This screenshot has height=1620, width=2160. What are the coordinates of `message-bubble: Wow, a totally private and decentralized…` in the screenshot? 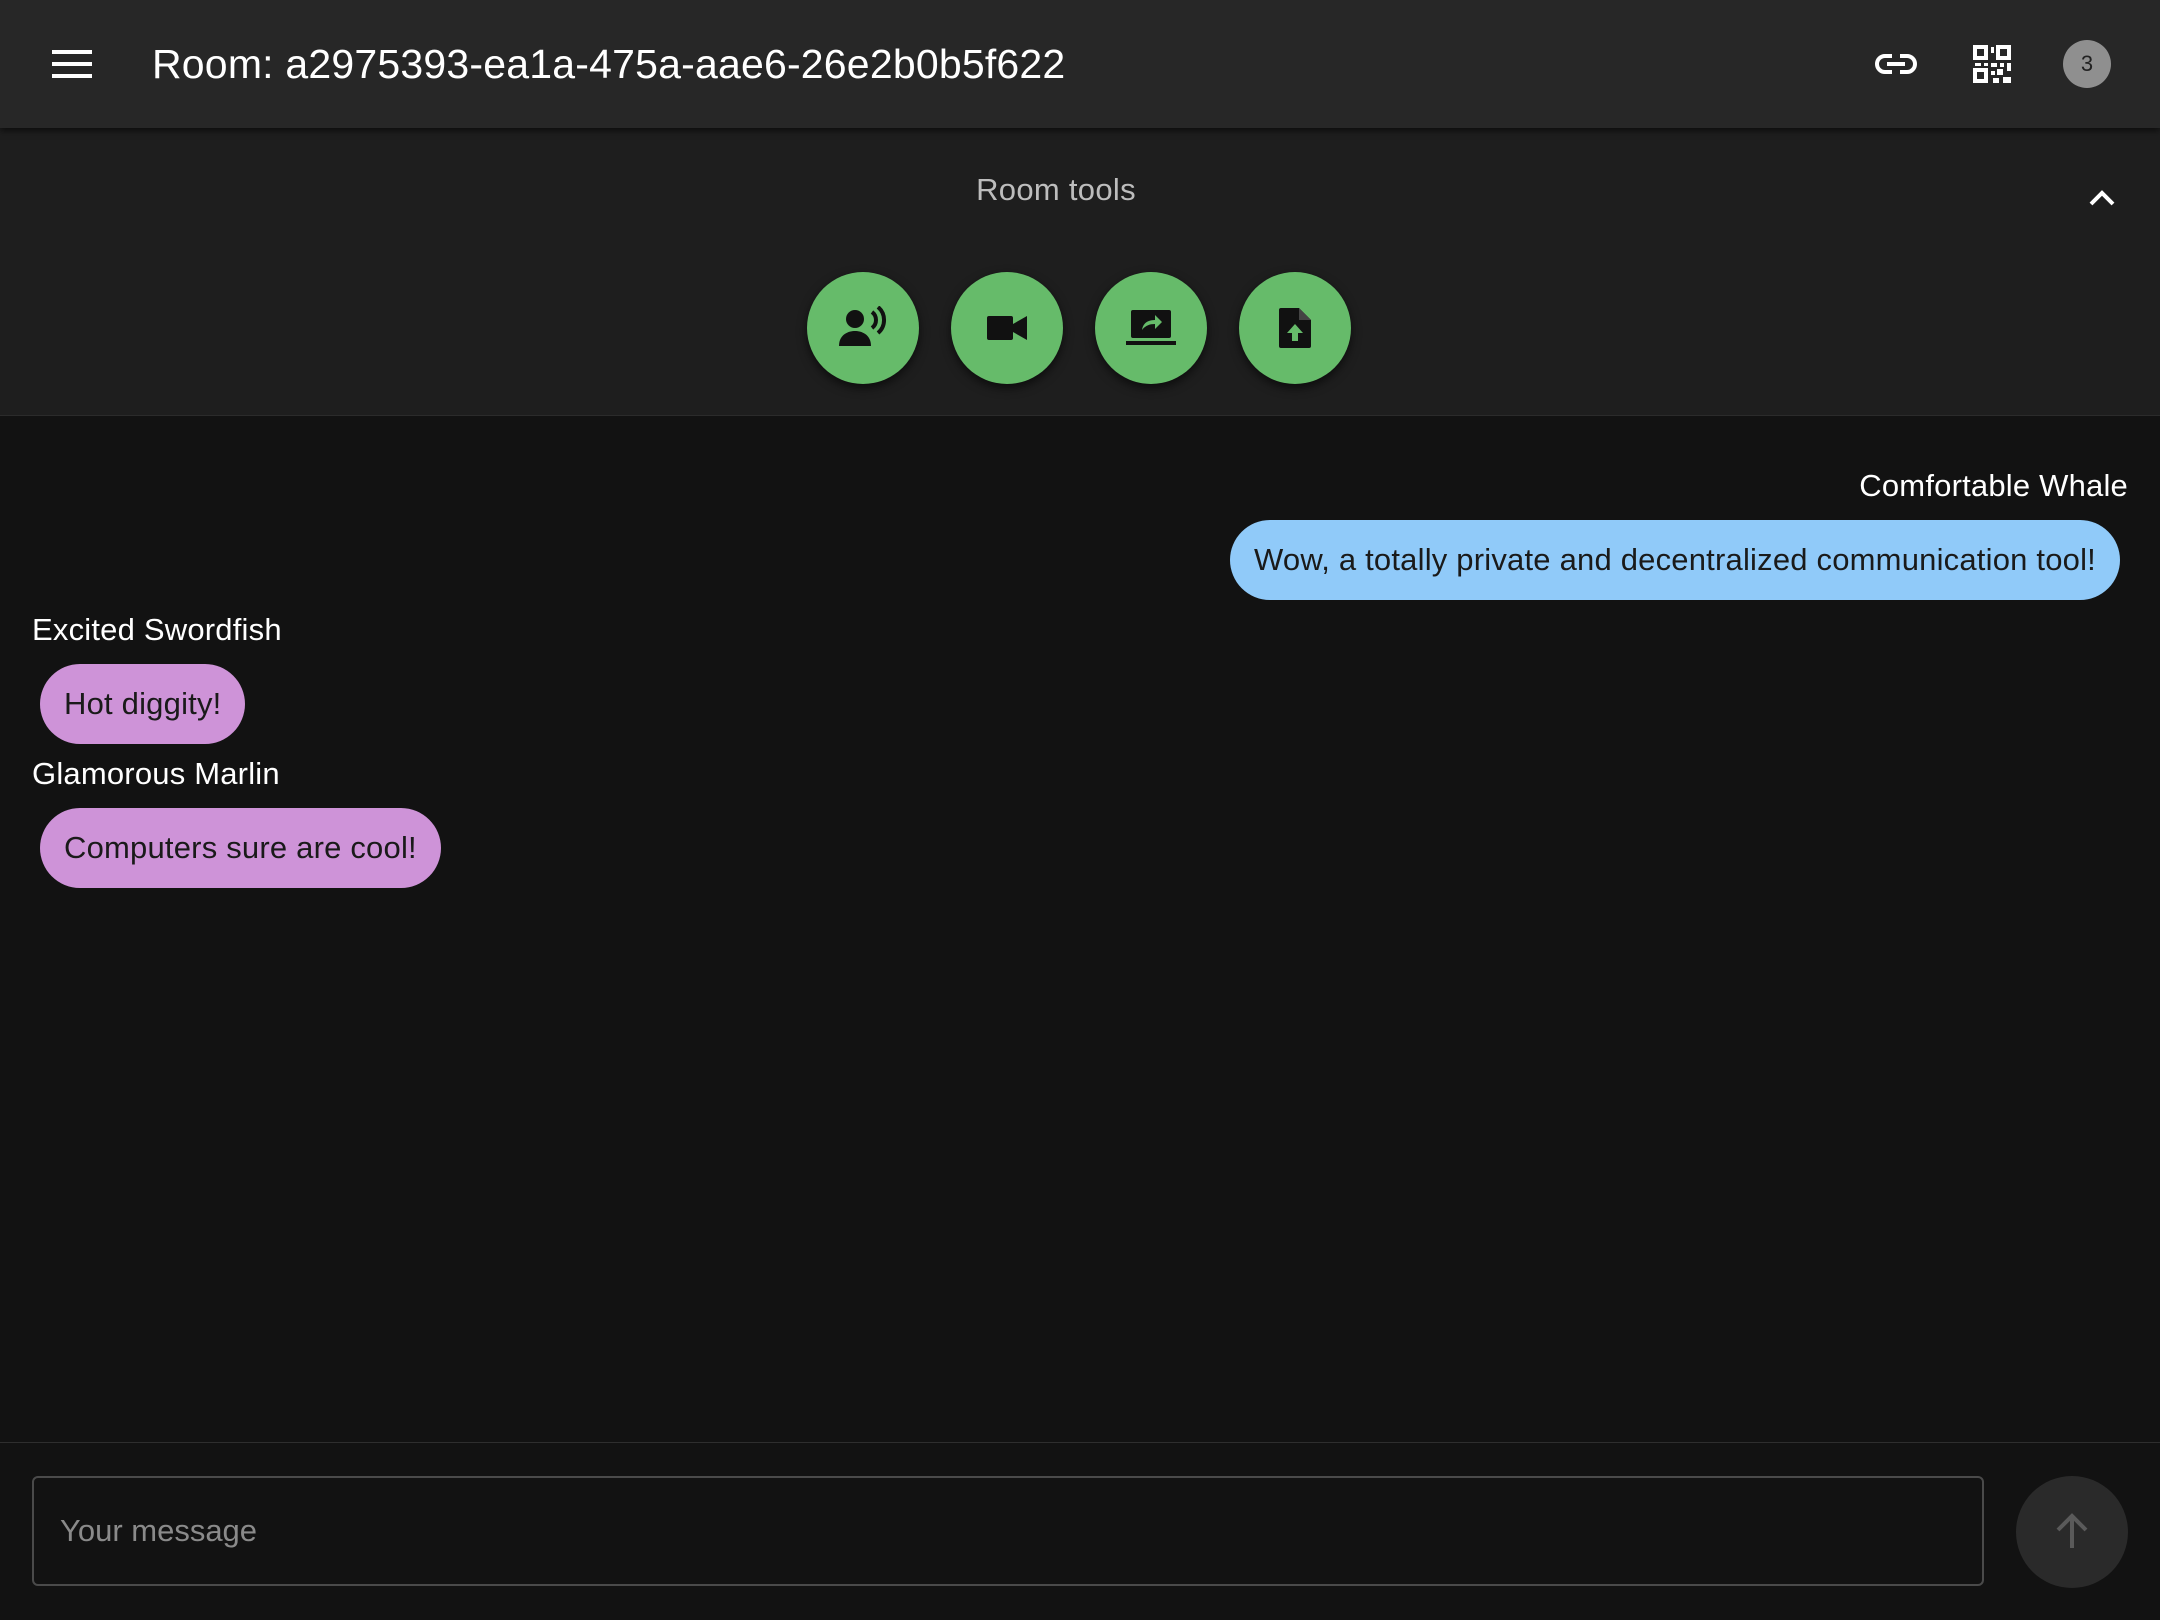 It's located at (1675, 560).